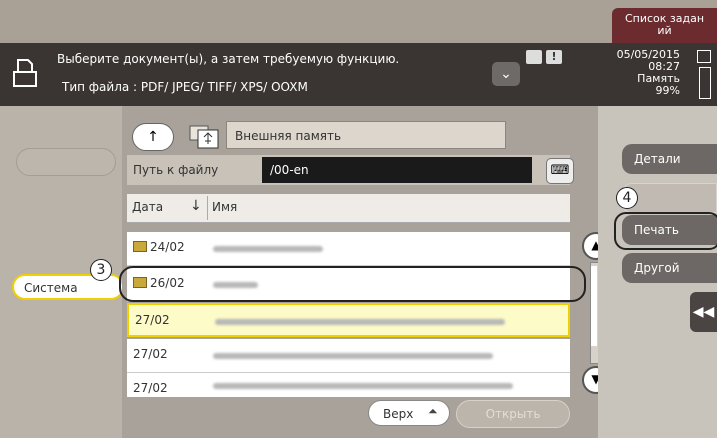  I want to click on other-button: Другой, so click(669, 268).